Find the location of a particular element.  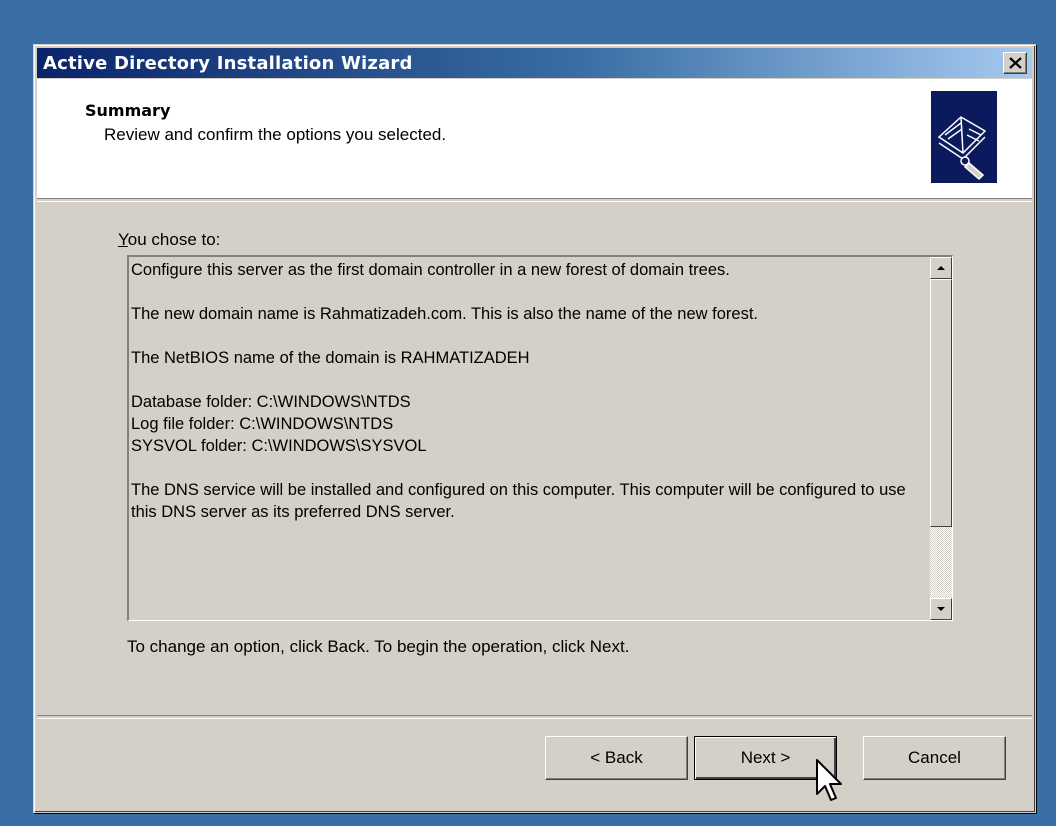

back-button: < Back is located at coordinates (616, 758).